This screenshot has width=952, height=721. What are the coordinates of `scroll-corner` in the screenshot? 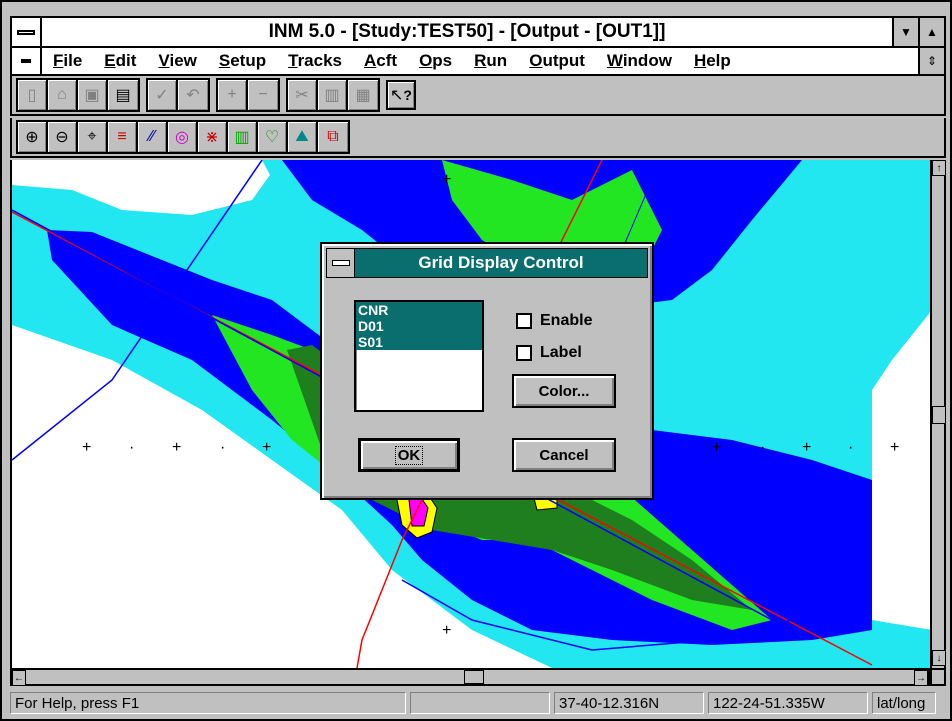 It's located at (938, 677).